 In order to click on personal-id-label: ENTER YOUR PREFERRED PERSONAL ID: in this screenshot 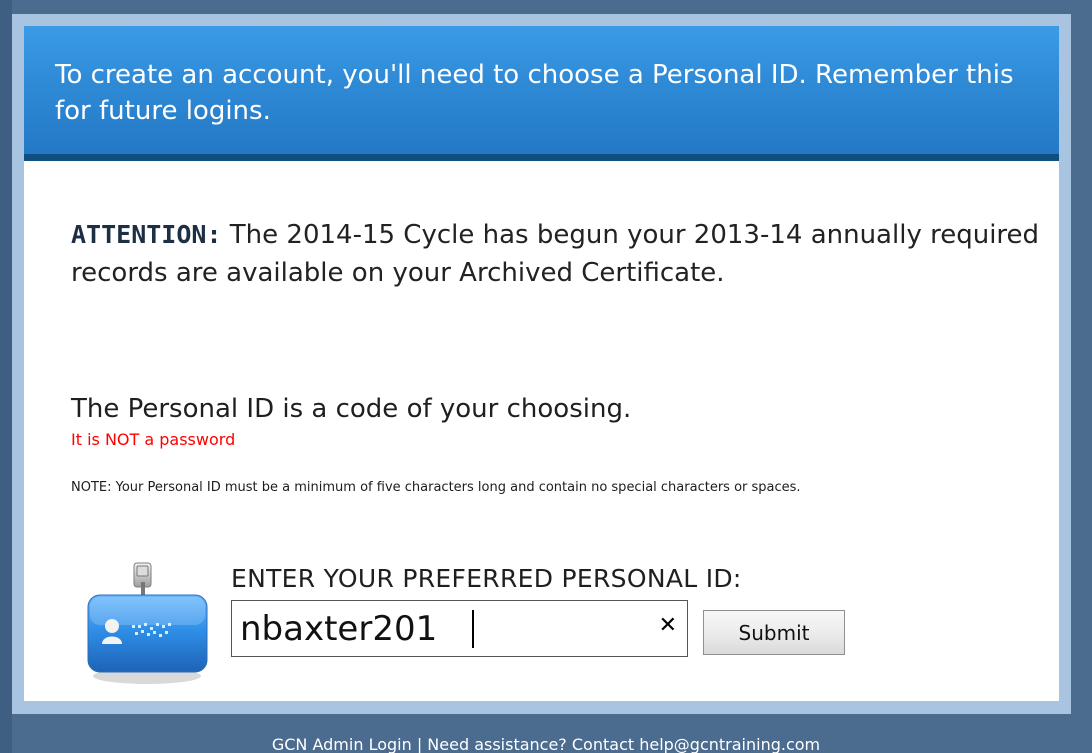, I will do `click(486, 578)`.